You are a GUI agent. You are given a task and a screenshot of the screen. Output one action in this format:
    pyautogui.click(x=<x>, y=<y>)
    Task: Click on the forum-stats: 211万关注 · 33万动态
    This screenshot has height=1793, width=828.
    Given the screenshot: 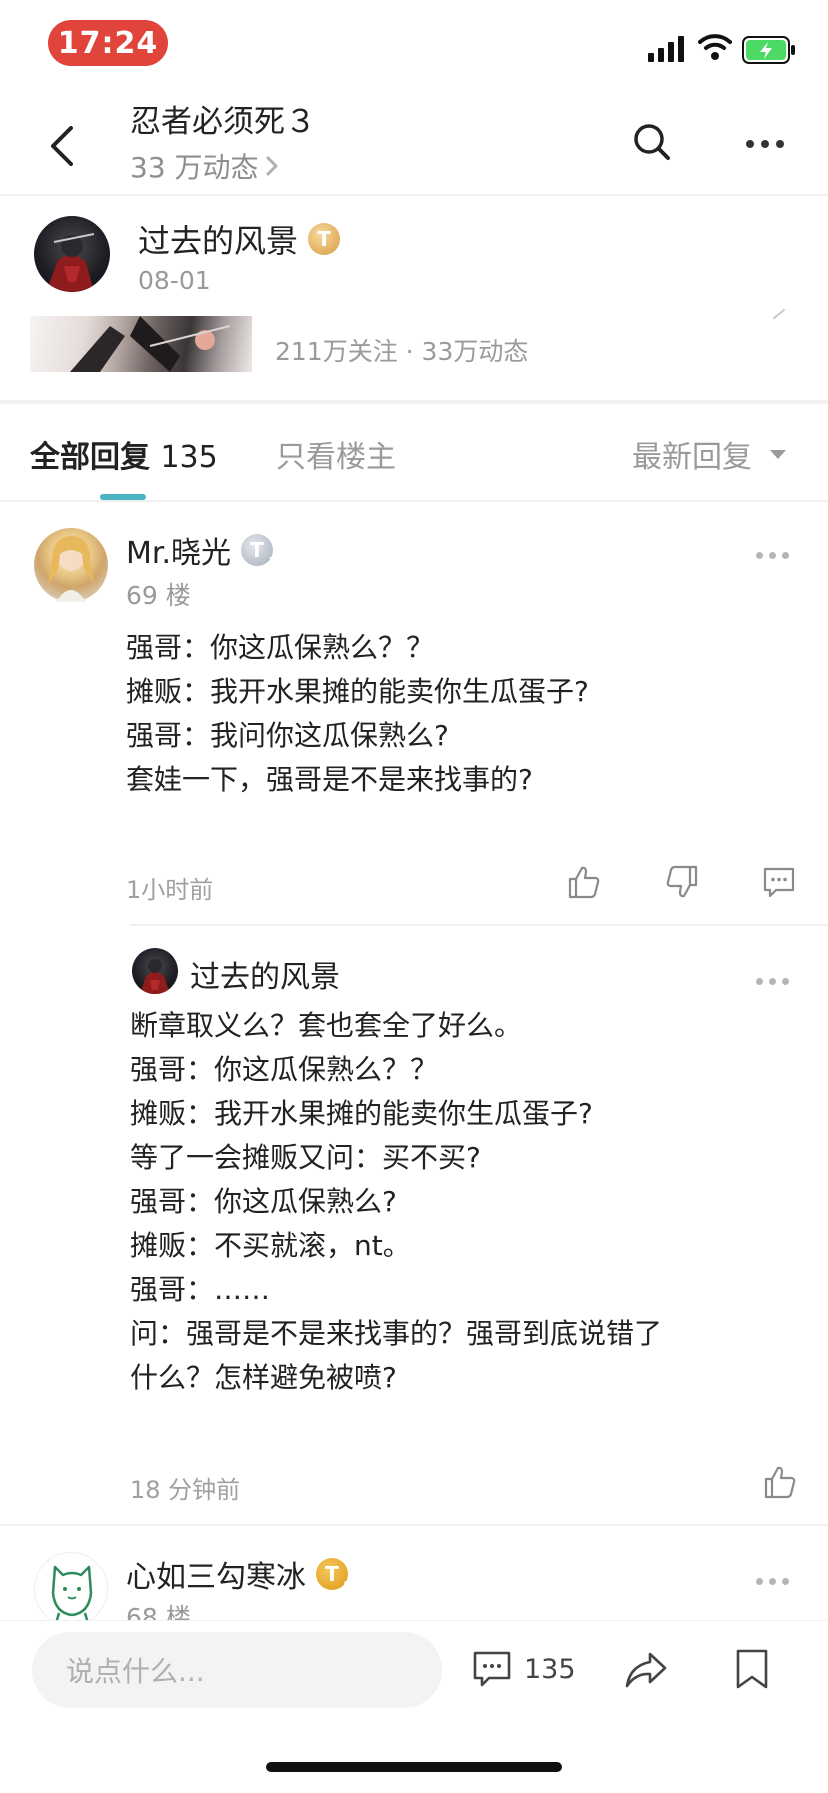 What is the action you would take?
    pyautogui.click(x=402, y=351)
    